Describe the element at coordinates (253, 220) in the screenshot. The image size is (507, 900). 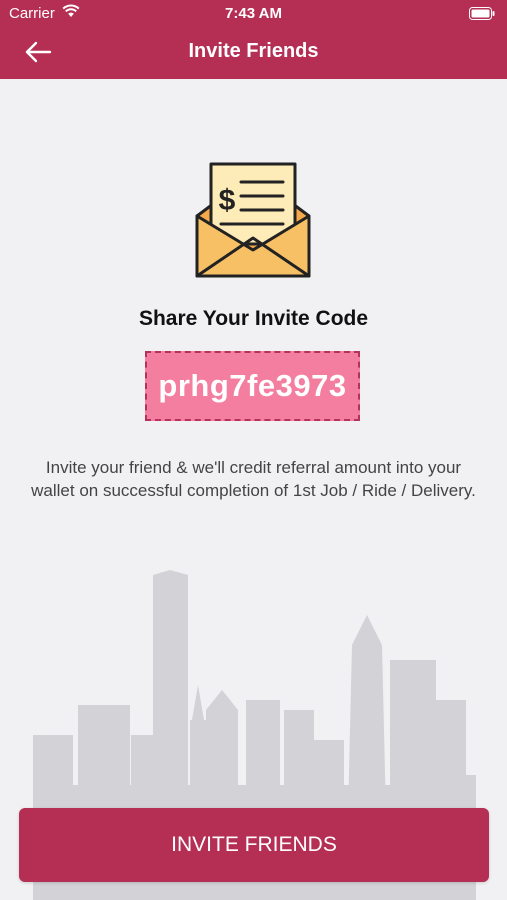
I see `envelope-invoice-icon: $` at that location.